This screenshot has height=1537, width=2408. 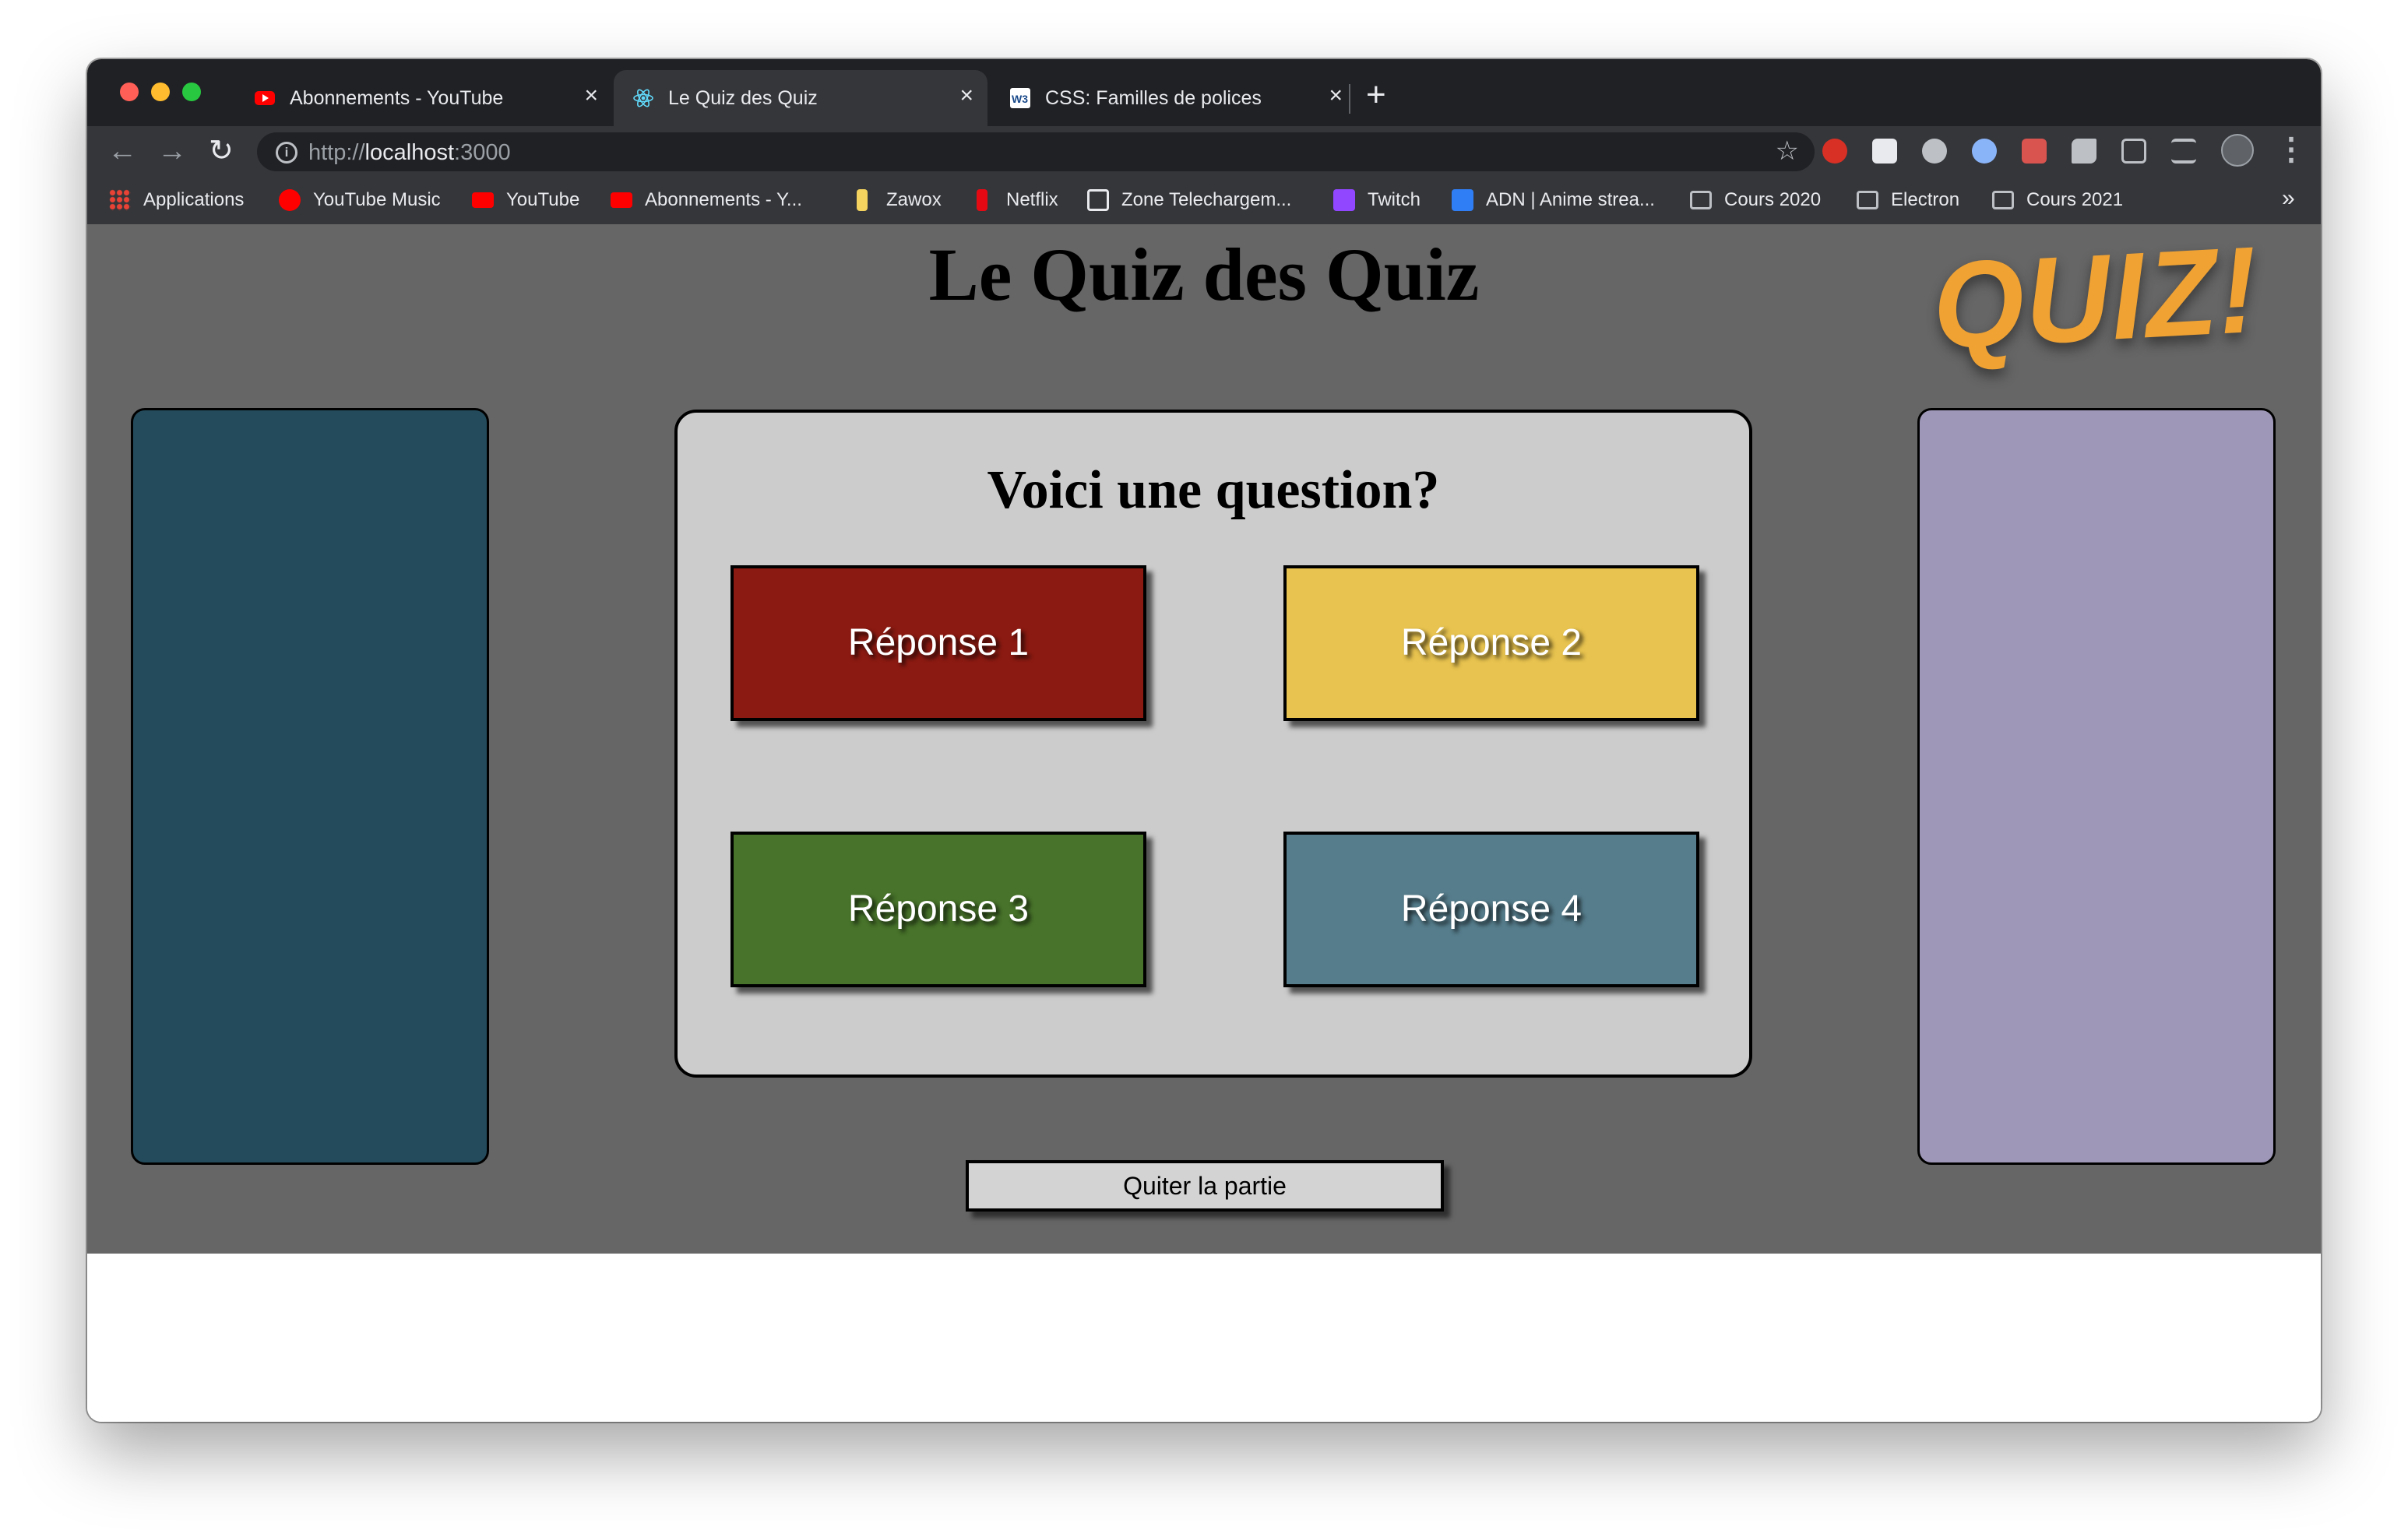 I want to click on url-host: localhost, so click(x=409, y=152).